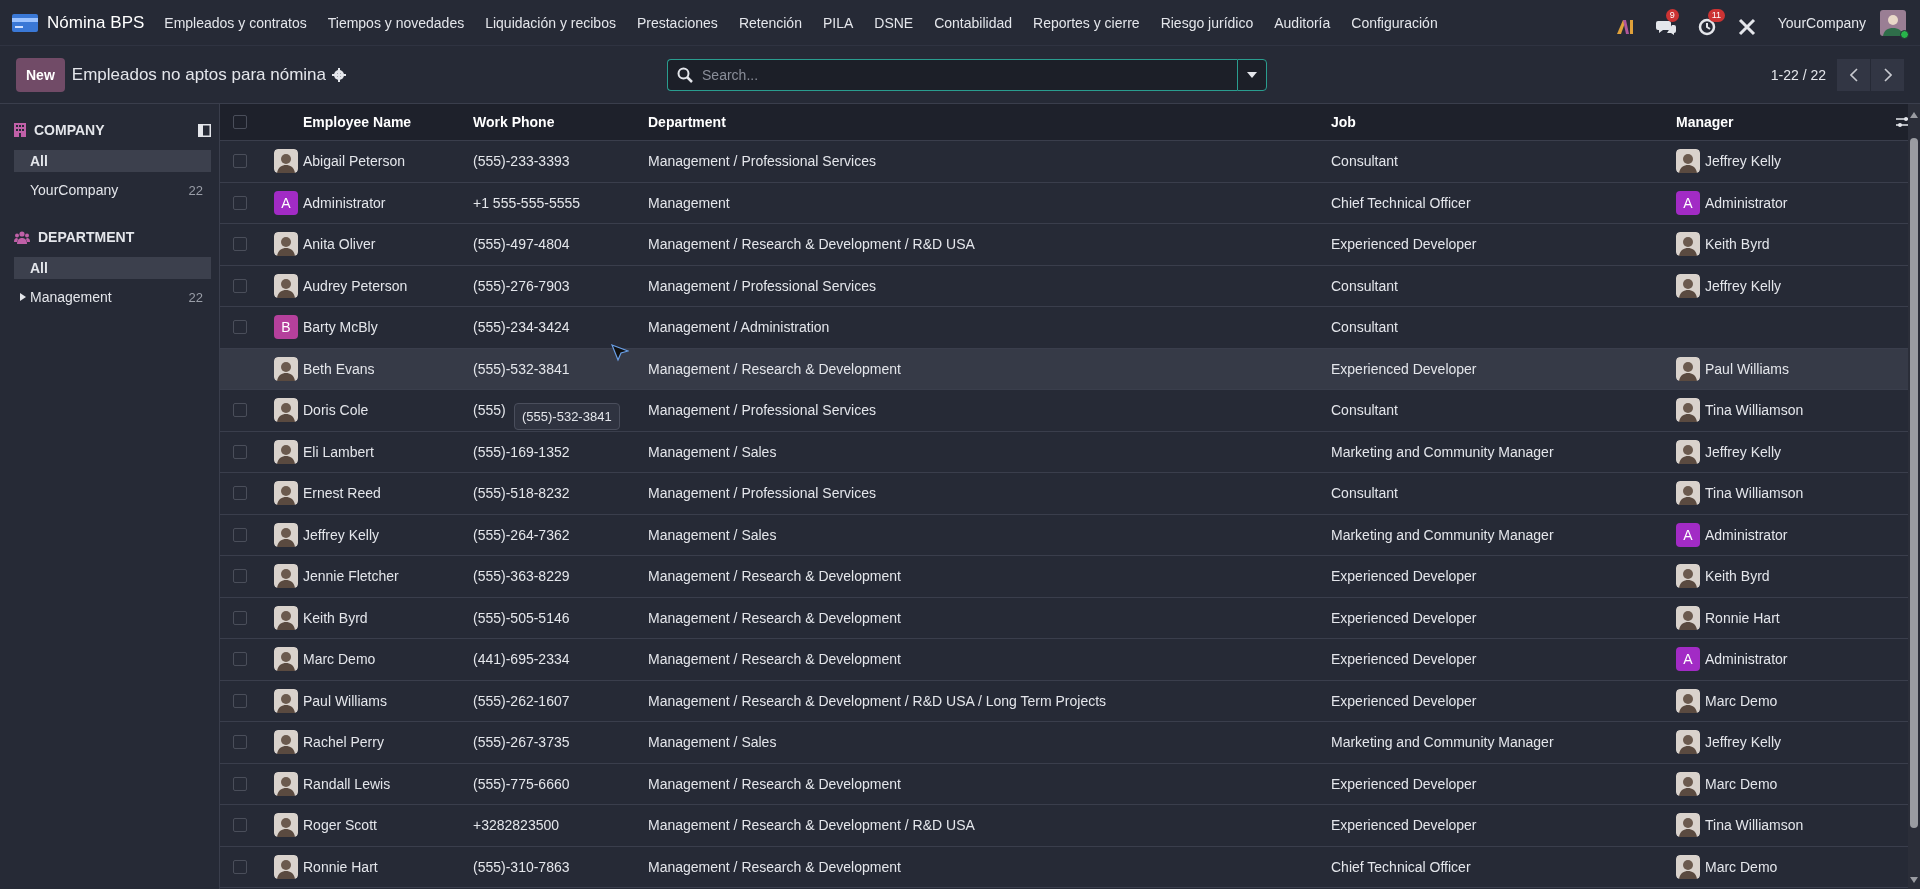 This screenshot has width=1920, height=889. I want to click on table-row: A Administrator +1 555-555-5555 Management Chief Technical Officer A Administrator, so click(1064, 203).